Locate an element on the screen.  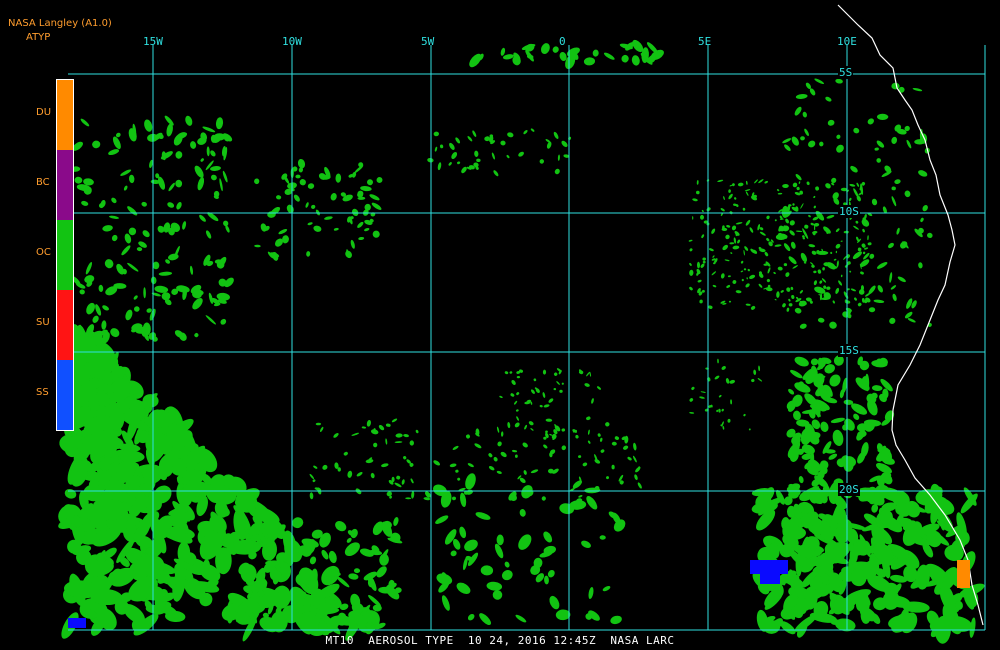
latitude-label: 20S is located at coordinates (849, 489).